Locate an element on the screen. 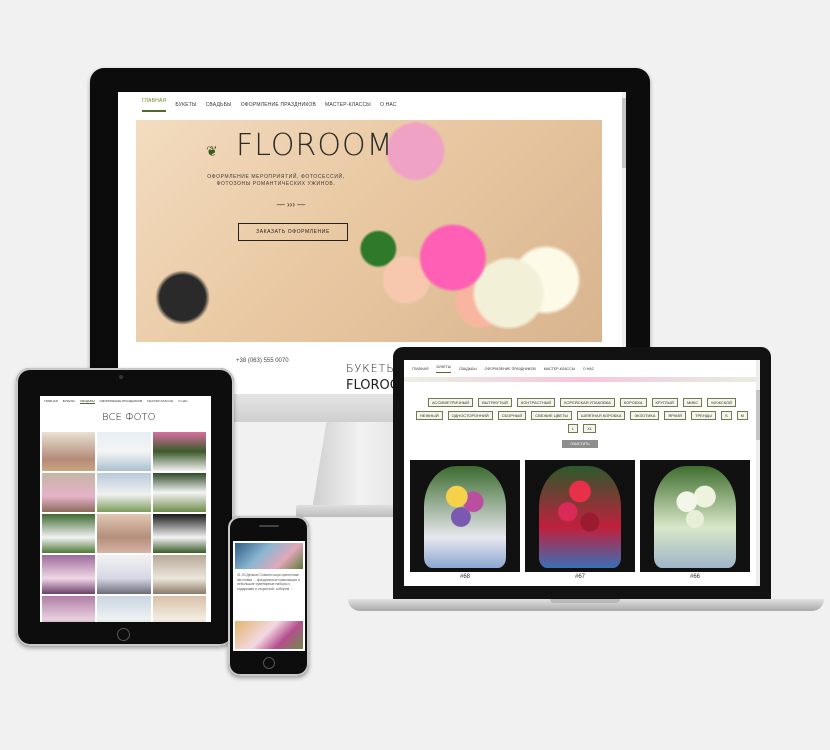  filter-tag: Шляпная коробка is located at coordinates (601, 415).